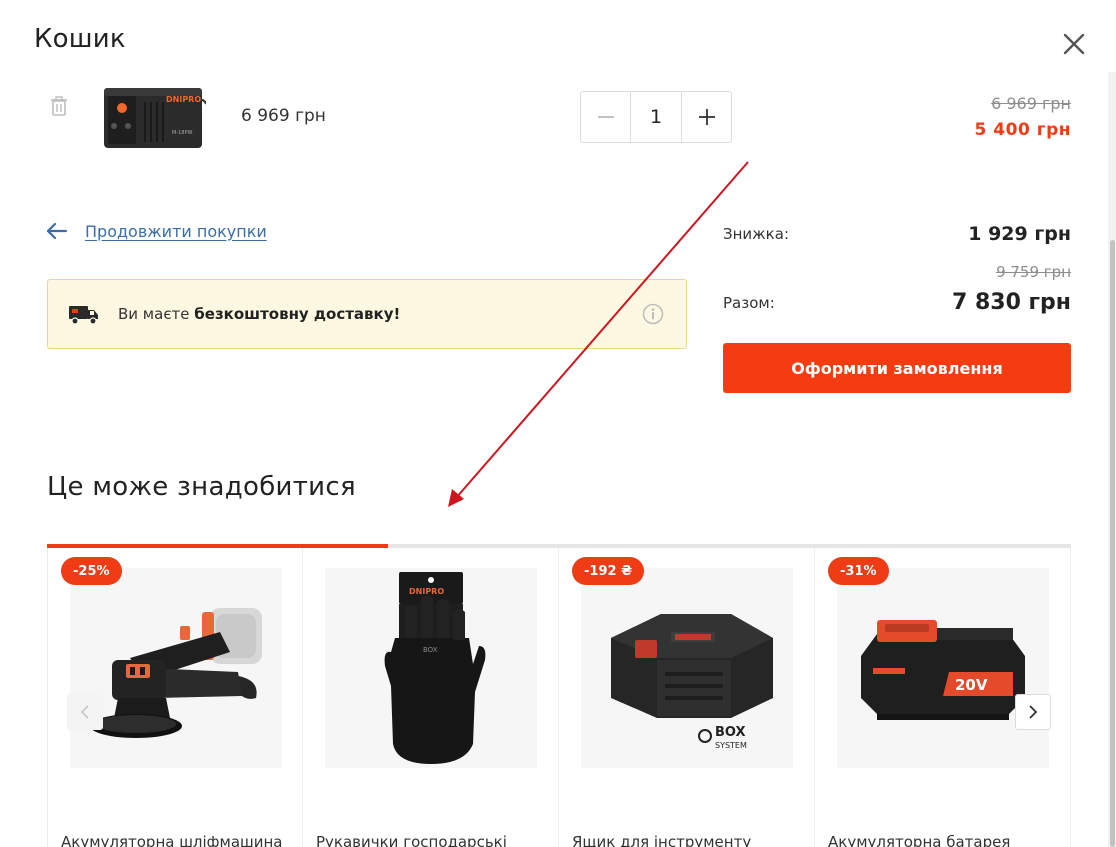  What do you see at coordinates (1031, 103) in the screenshot?
I see `item-old-price: 6 969 грн` at bounding box center [1031, 103].